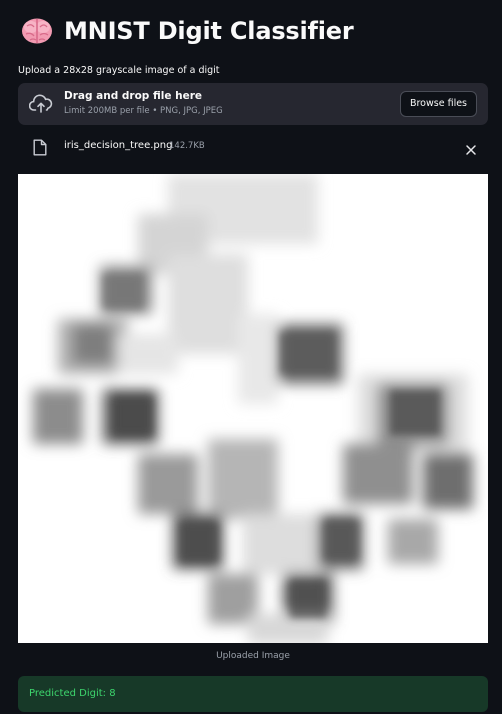  I want to click on prediction-alert: Predicted Digit: 8, so click(253, 694).